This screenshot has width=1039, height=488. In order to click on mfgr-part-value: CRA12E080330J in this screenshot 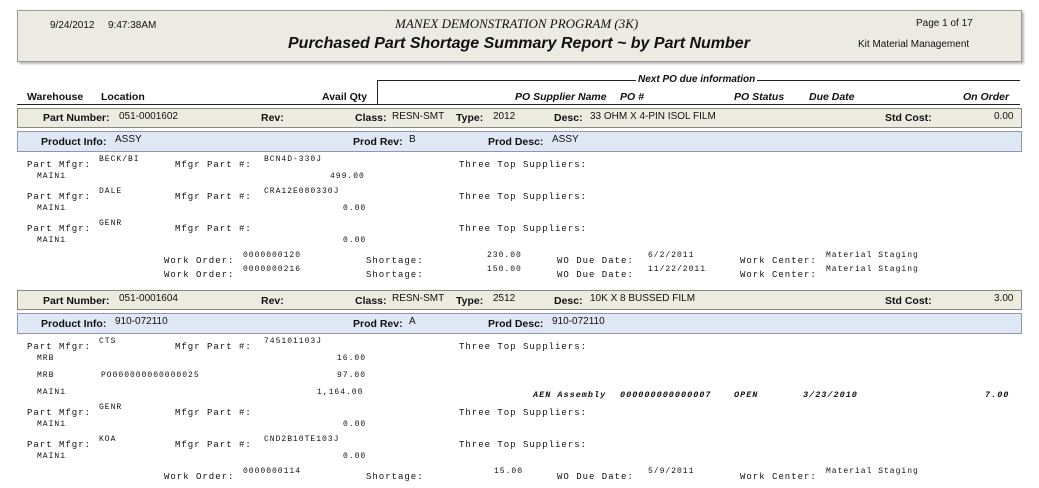, I will do `click(302, 191)`.